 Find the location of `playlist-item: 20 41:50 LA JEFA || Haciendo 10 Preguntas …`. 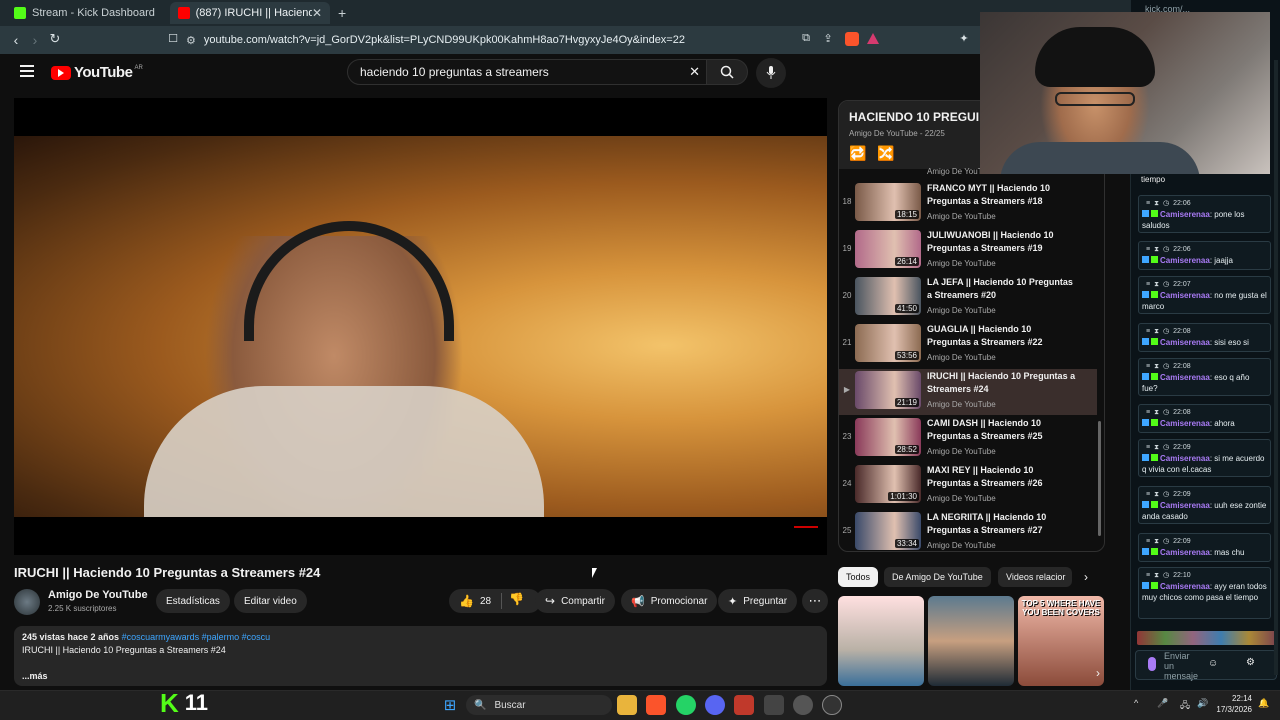

playlist-item: 20 41:50 LA JEFA || Haciendo 10 Preguntas … is located at coordinates (968, 298).